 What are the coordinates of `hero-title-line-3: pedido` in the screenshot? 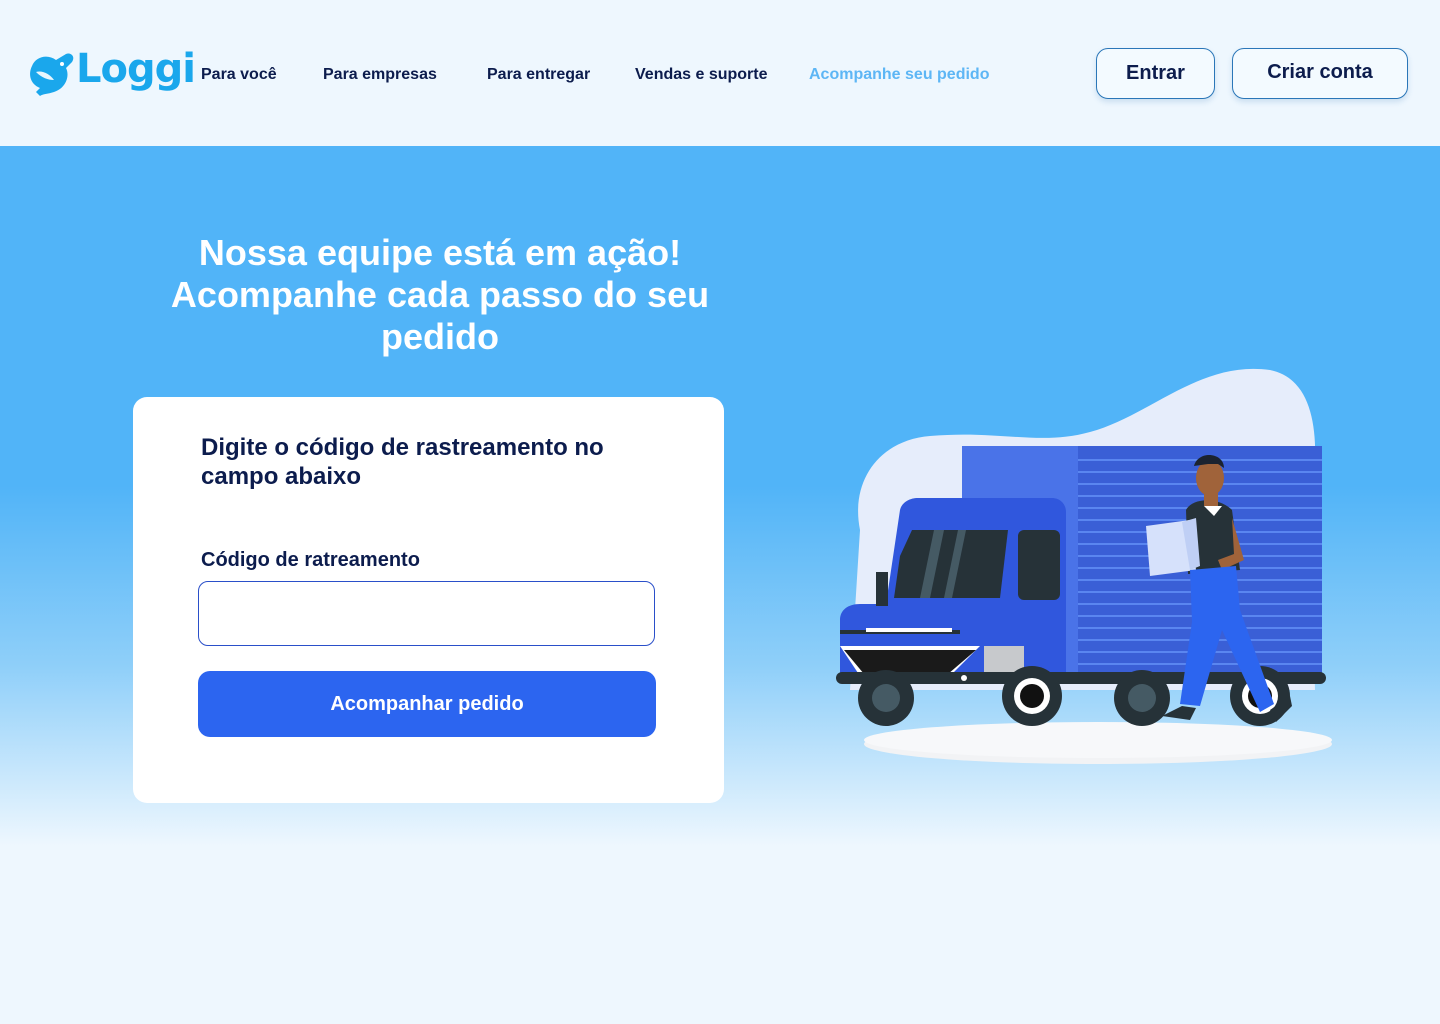 It's located at (440, 336).